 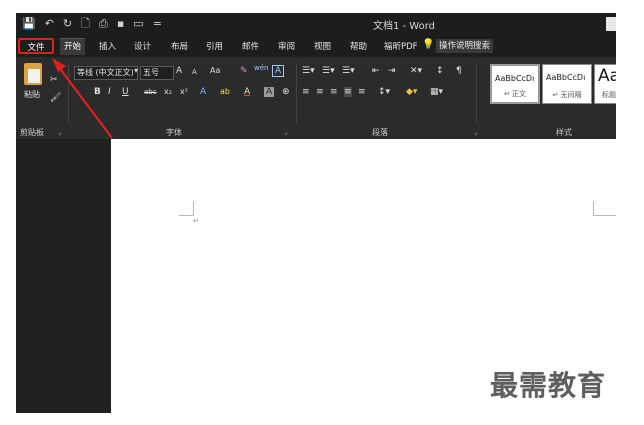 What do you see at coordinates (55, 98) in the screenshot?
I see `format-painter-icon: 🖌` at bounding box center [55, 98].